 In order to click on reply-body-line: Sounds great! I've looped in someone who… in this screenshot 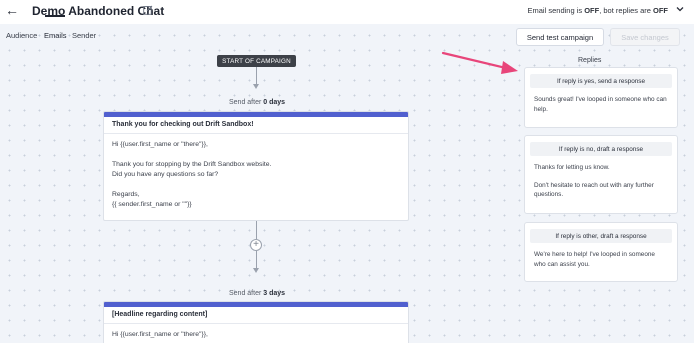, I will do `click(600, 104)`.